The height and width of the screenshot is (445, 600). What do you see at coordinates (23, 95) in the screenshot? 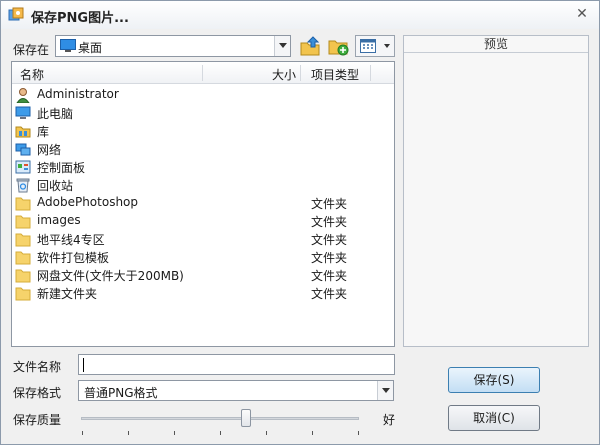
I see `user-icon` at bounding box center [23, 95].